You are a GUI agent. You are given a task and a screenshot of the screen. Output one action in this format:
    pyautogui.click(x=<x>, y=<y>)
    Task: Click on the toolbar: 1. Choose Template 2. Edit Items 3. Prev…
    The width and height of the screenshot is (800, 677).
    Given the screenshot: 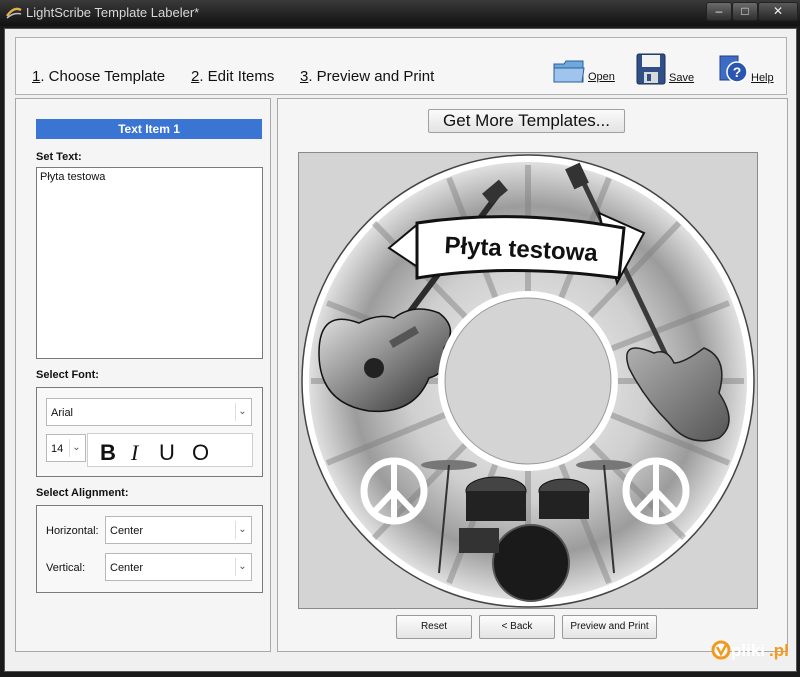 What is the action you would take?
    pyautogui.click(x=401, y=66)
    